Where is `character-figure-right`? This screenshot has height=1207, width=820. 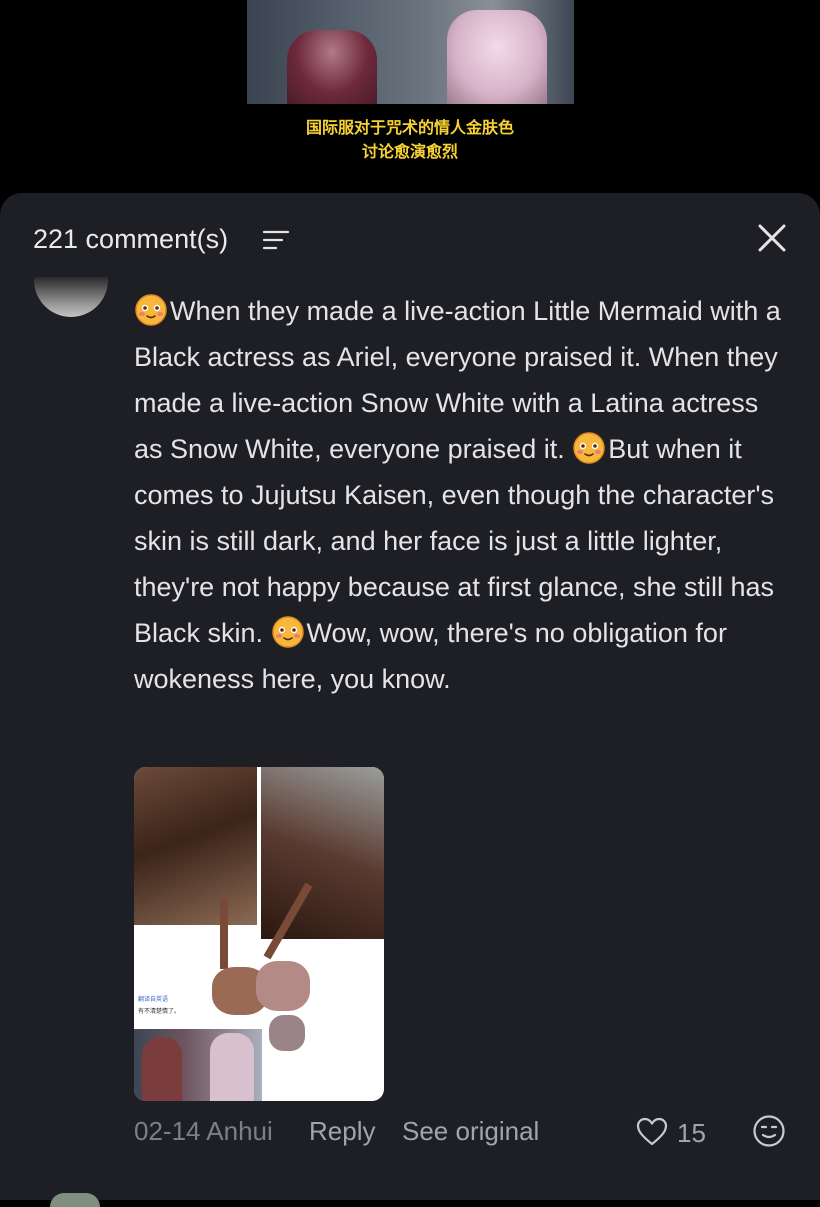
character-figure-right is located at coordinates (497, 57).